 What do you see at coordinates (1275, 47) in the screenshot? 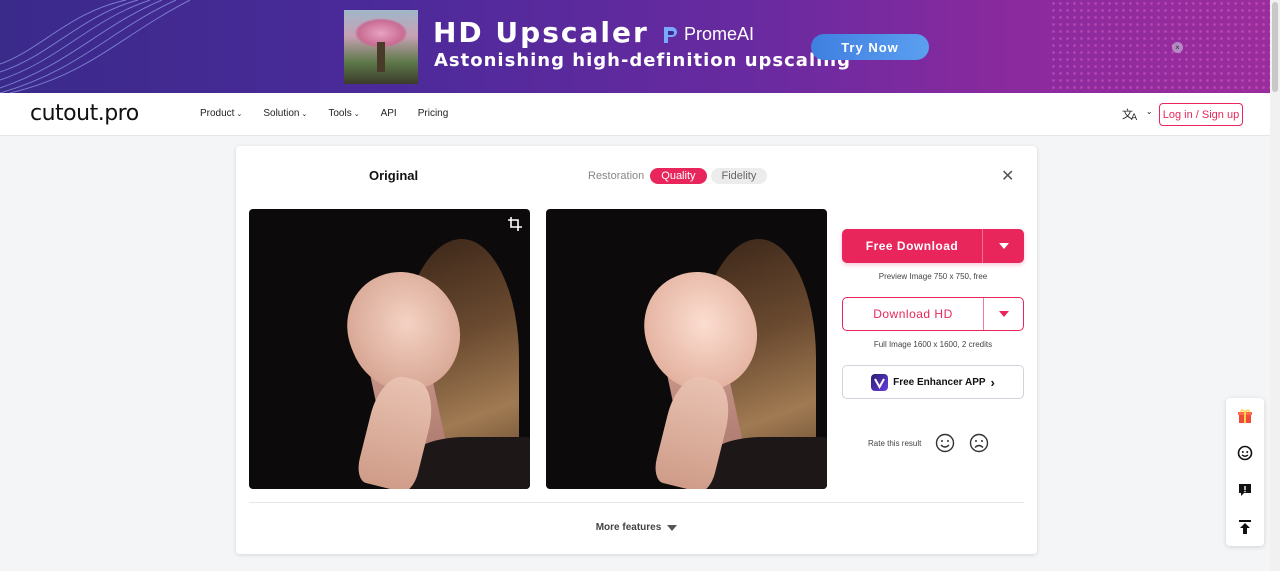
I see `scrollbar-thumb` at bounding box center [1275, 47].